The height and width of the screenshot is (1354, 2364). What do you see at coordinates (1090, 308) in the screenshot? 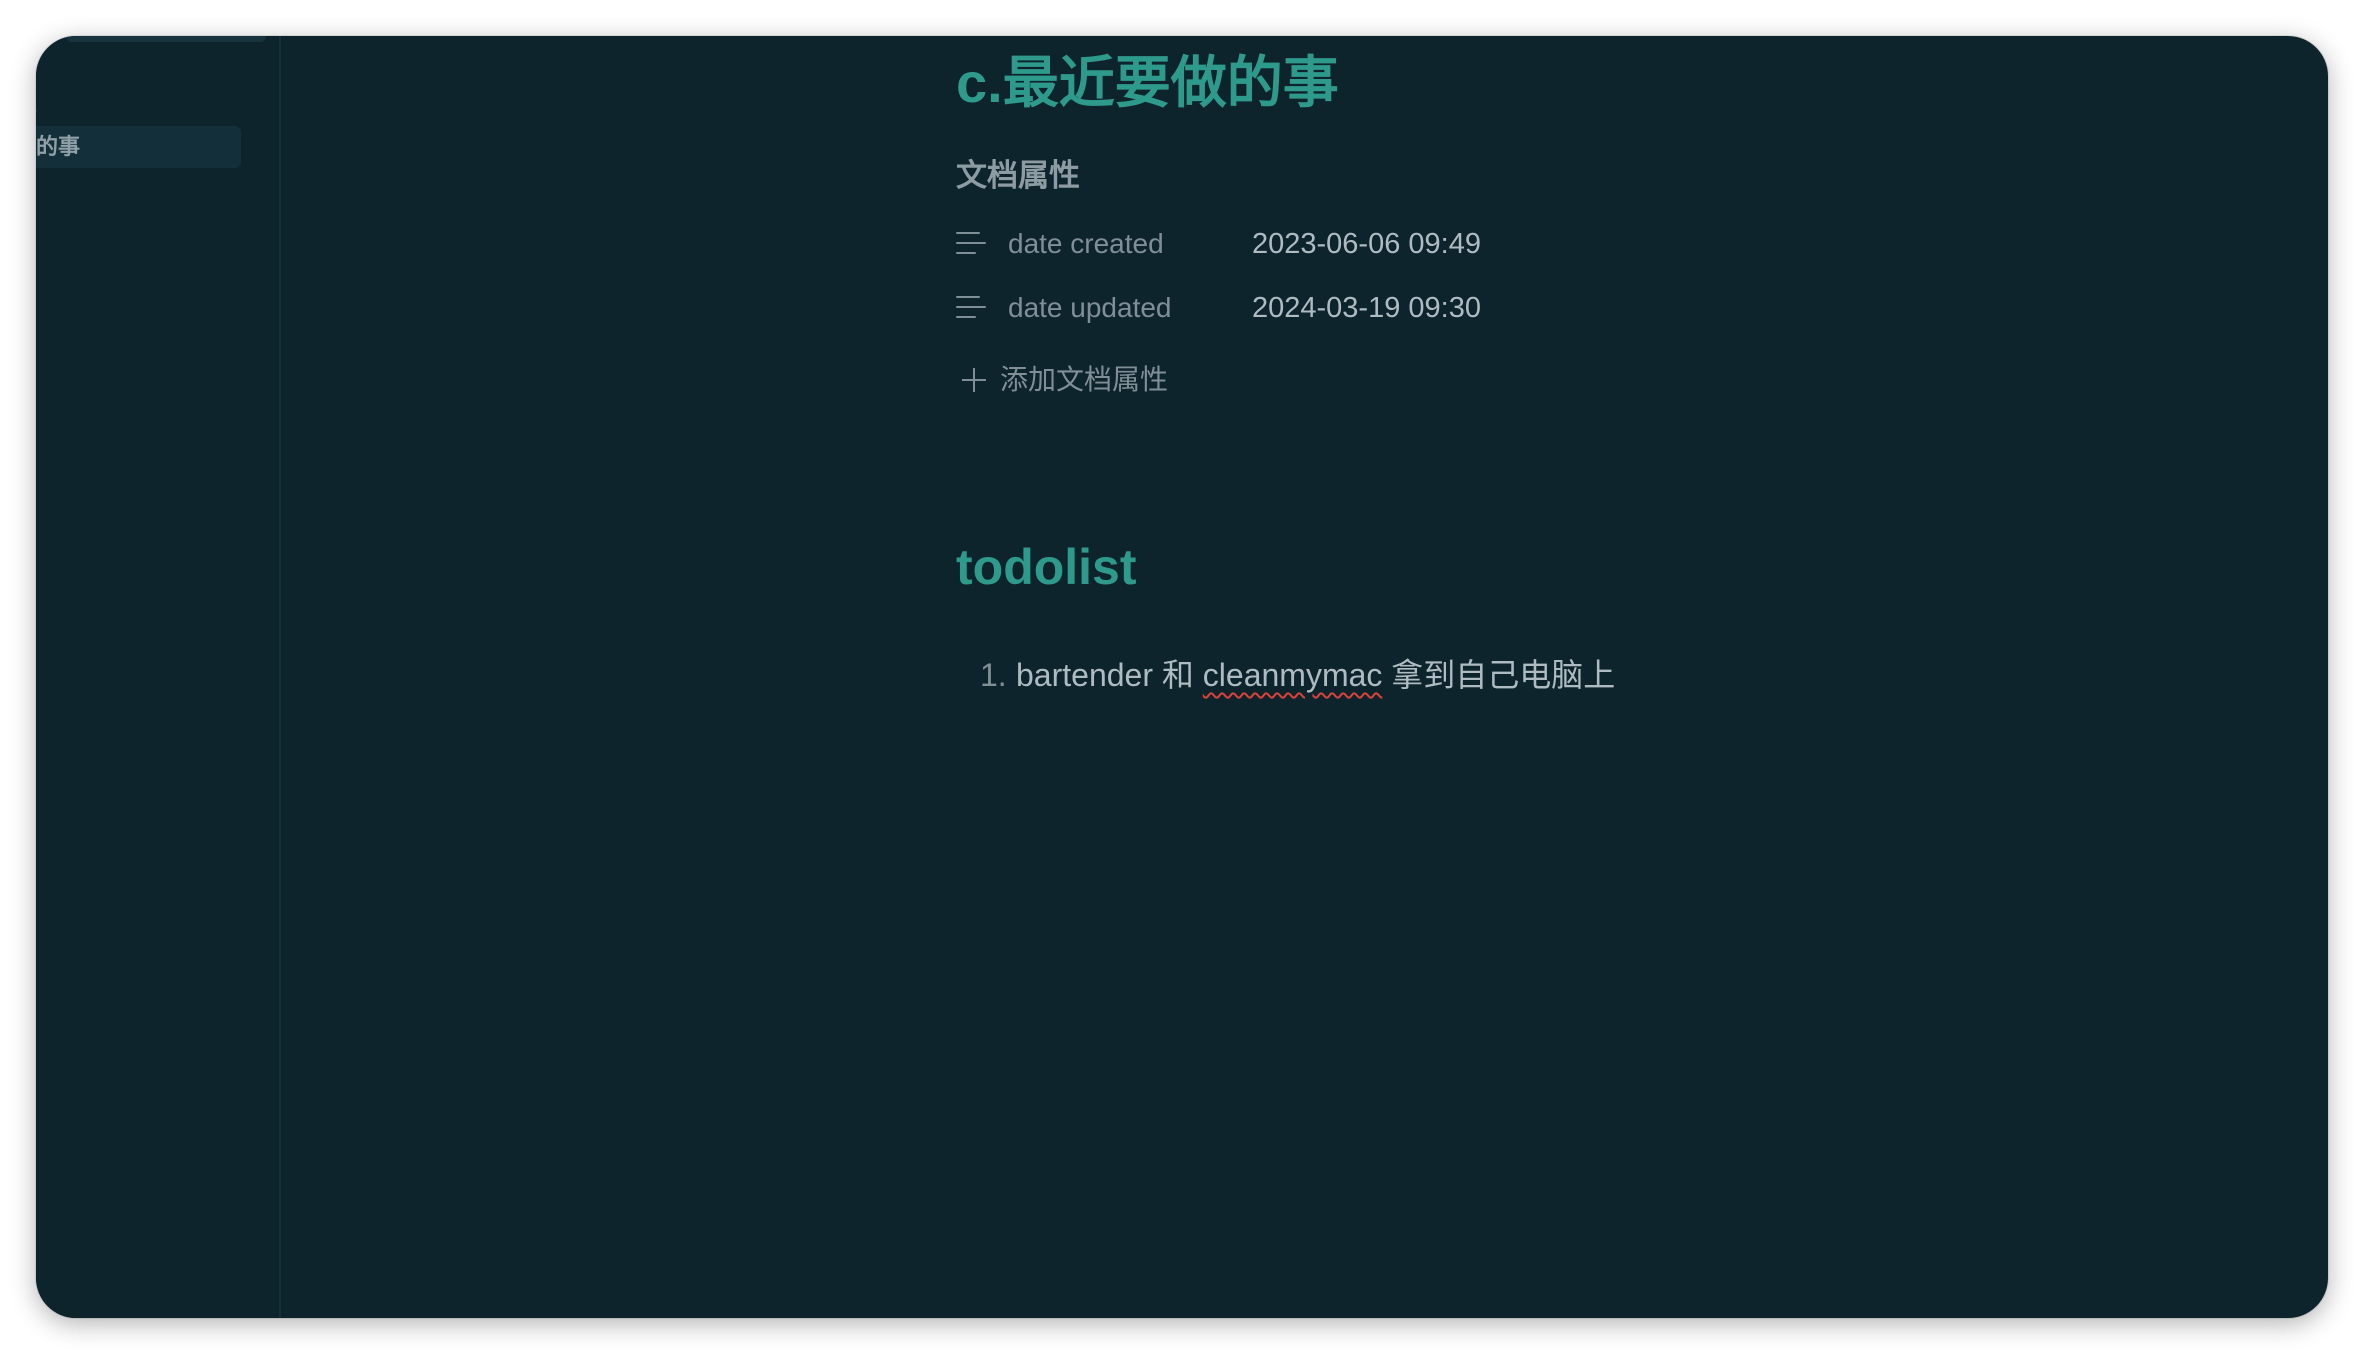
I see `property-name: date updated` at bounding box center [1090, 308].